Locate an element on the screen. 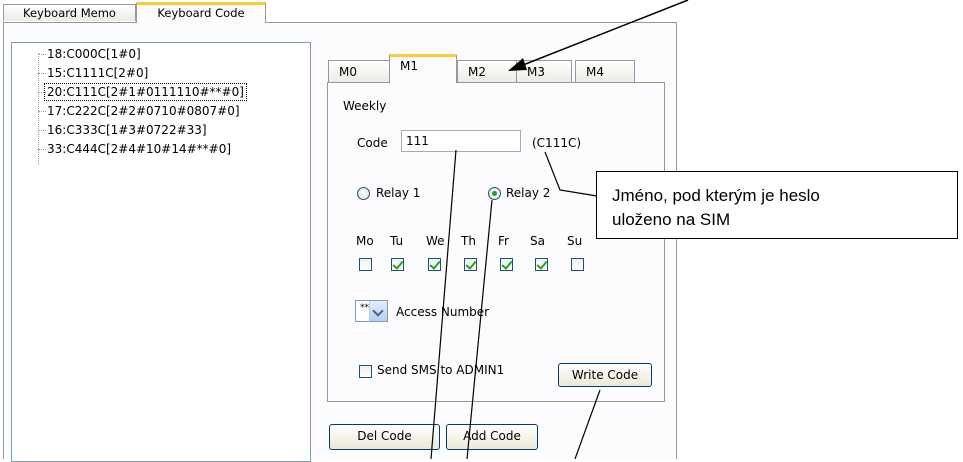 The height and width of the screenshot is (462, 963). pointer-line-write is located at coordinates (587, 424).